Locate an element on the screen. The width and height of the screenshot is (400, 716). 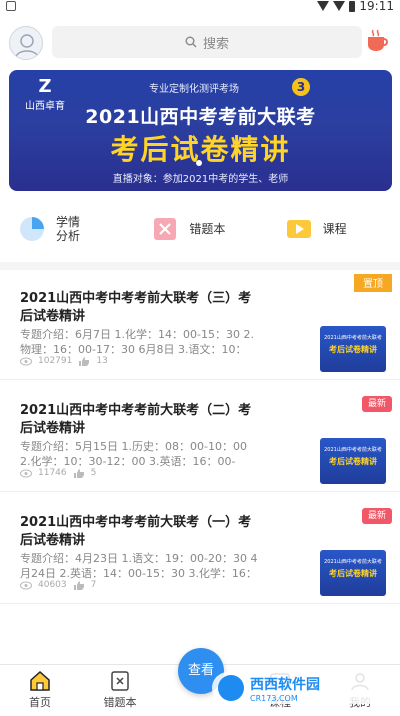
pie-chart-icon is located at coordinates (32, 229).